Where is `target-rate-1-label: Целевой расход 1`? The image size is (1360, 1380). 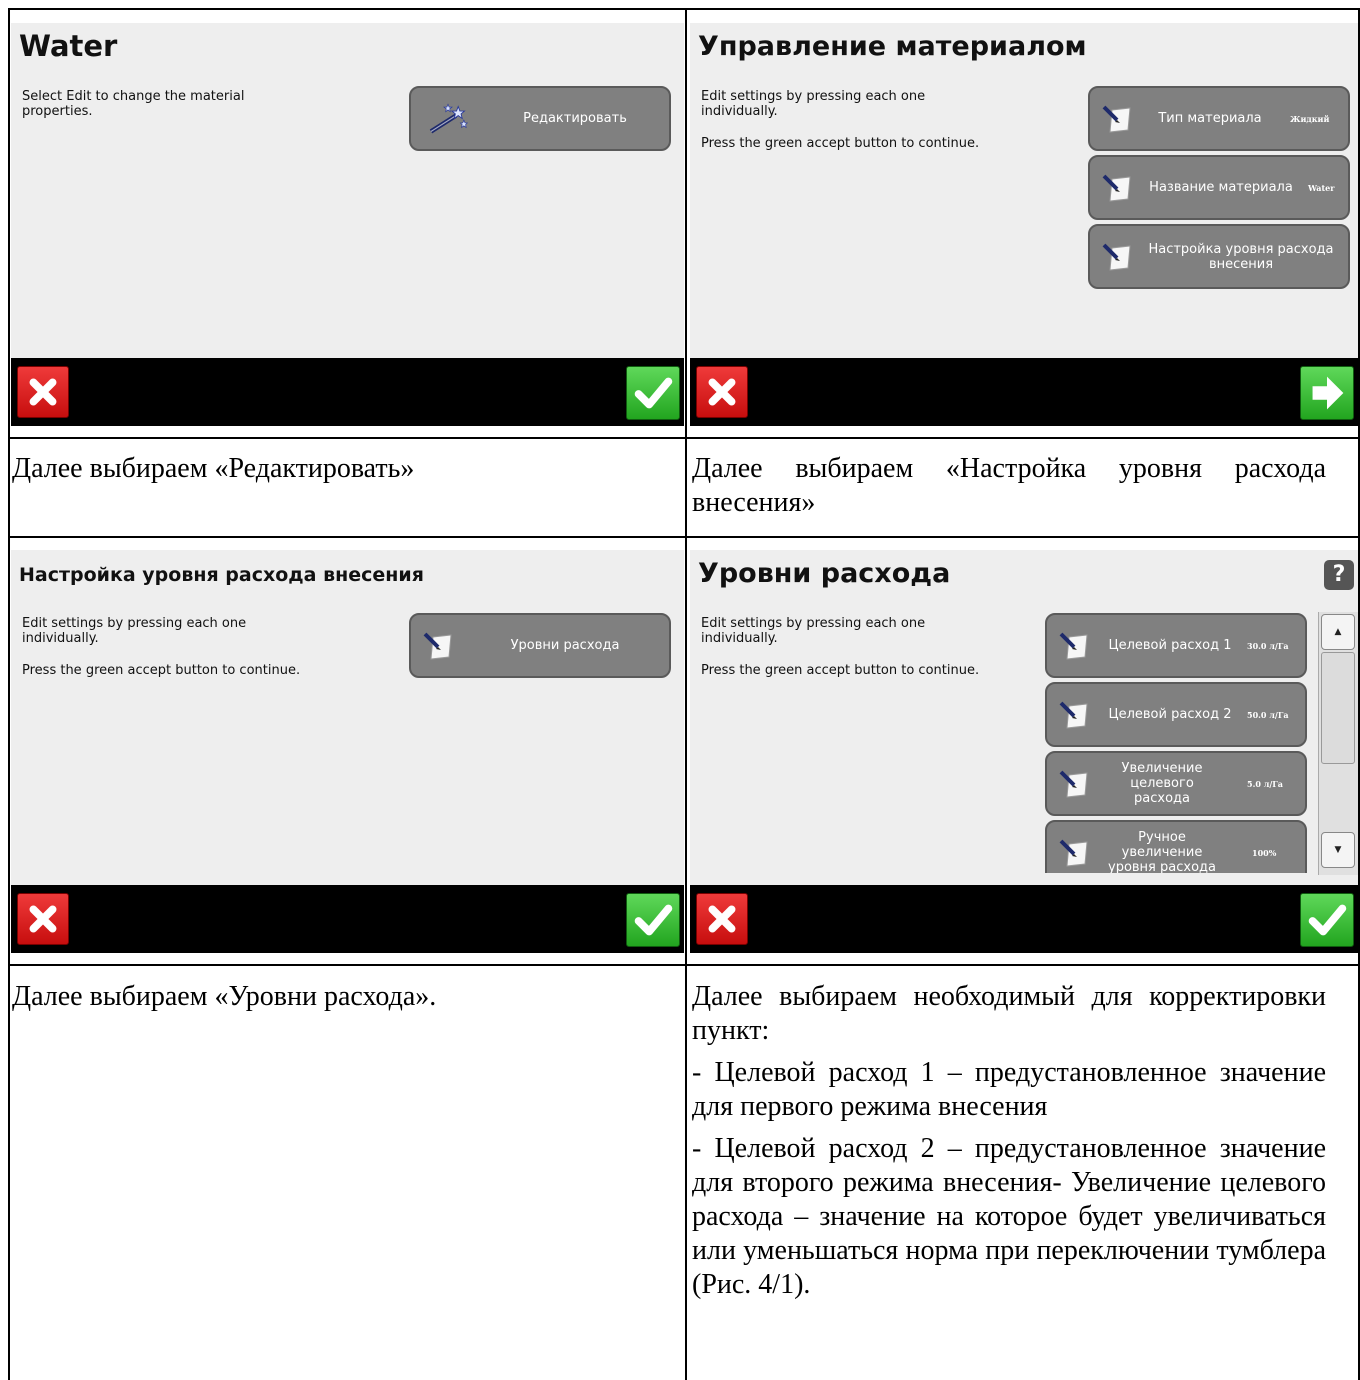
target-rate-1-label: Целевой расход 1 is located at coordinates (1170, 645).